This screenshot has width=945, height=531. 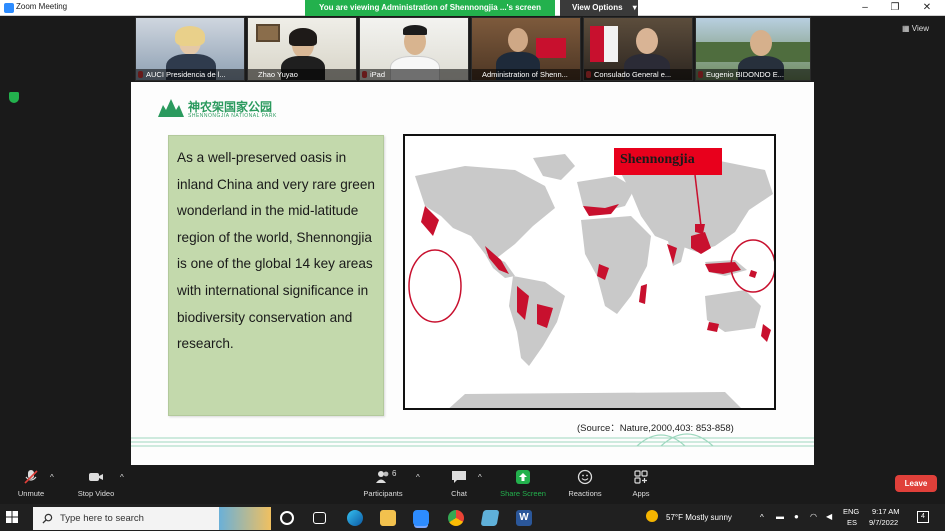 What do you see at coordinates (762, 517) in the screenshot?
I see `tray-chevron-icon: ^` at bounding box center [762, 517].